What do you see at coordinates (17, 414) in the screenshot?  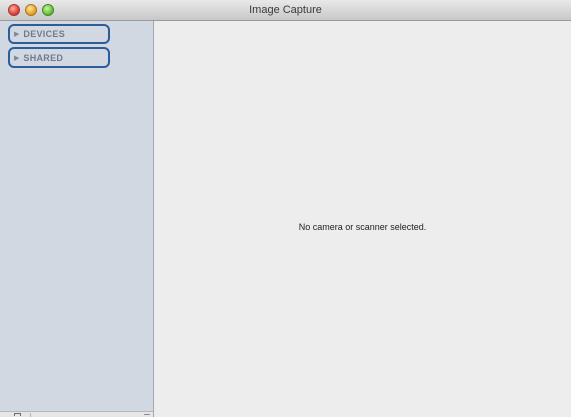 I see `sidebar-action-icon` at bounding box center [17, 414].